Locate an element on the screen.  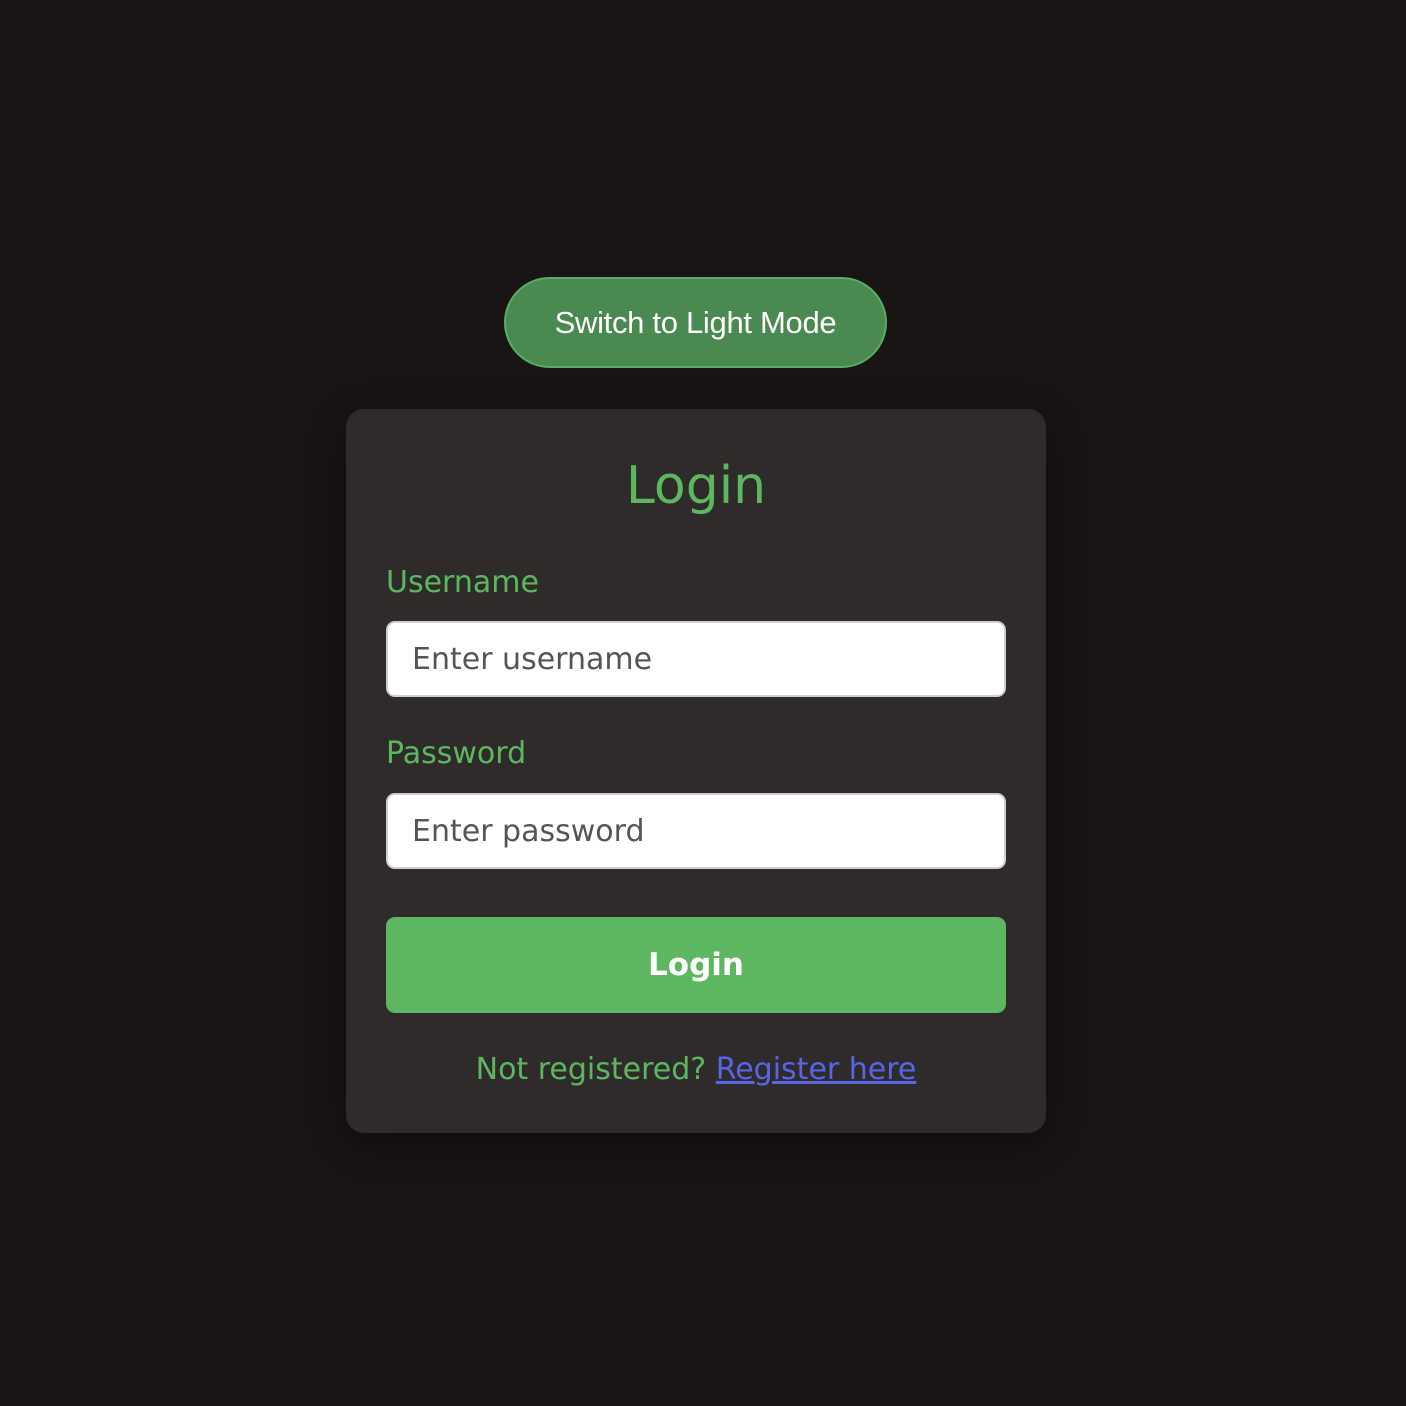
login-submit-button: Login is located at coordinates (696, 965).